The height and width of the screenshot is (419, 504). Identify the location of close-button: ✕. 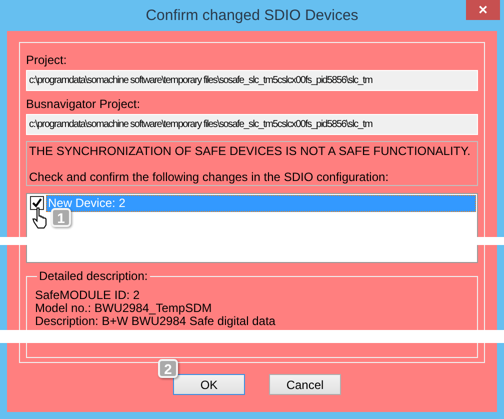
(483, 10).